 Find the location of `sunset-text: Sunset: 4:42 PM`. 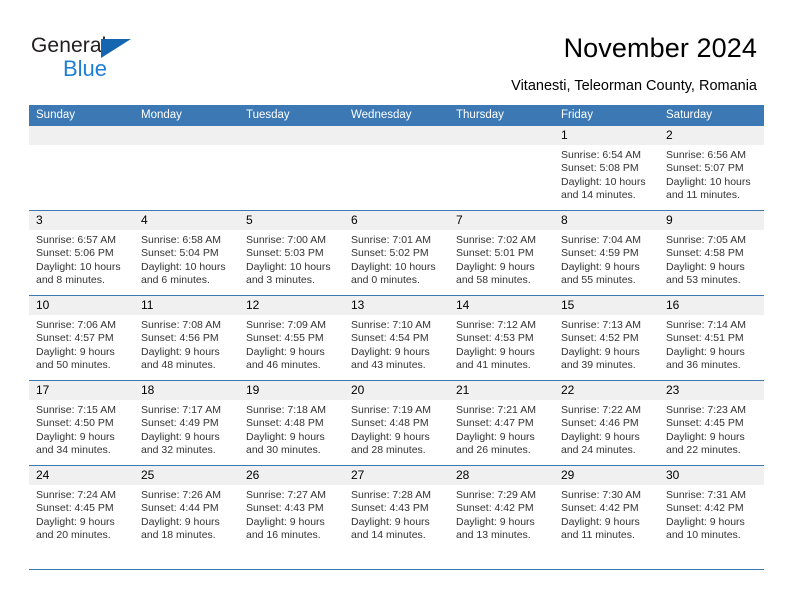

sunset-text: Sunset: 4:42 PM is located at coordinates (495, 508).